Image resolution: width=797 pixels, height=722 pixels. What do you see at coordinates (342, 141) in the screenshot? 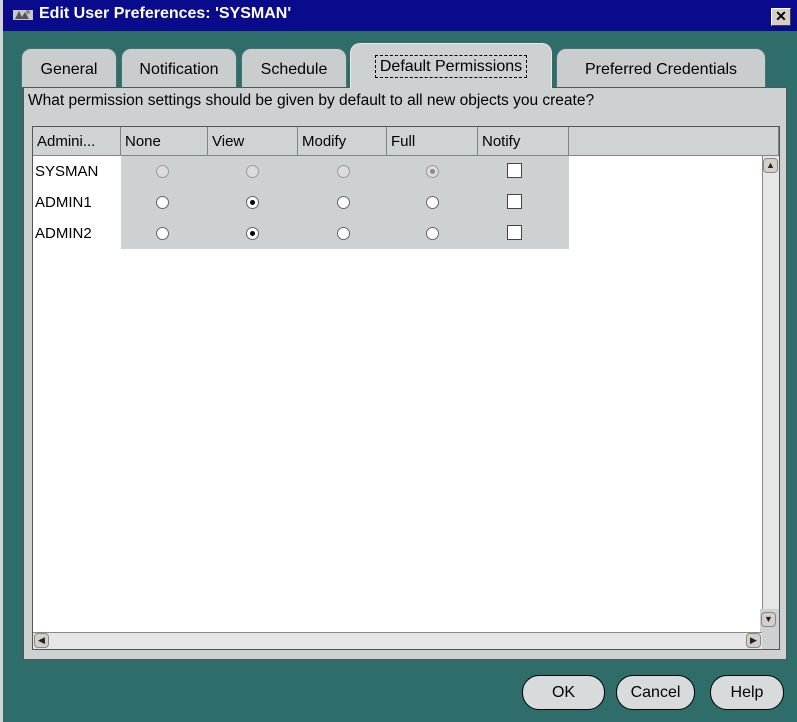
I see `column-header-modify: Modify` at bounding box center [342, 141].